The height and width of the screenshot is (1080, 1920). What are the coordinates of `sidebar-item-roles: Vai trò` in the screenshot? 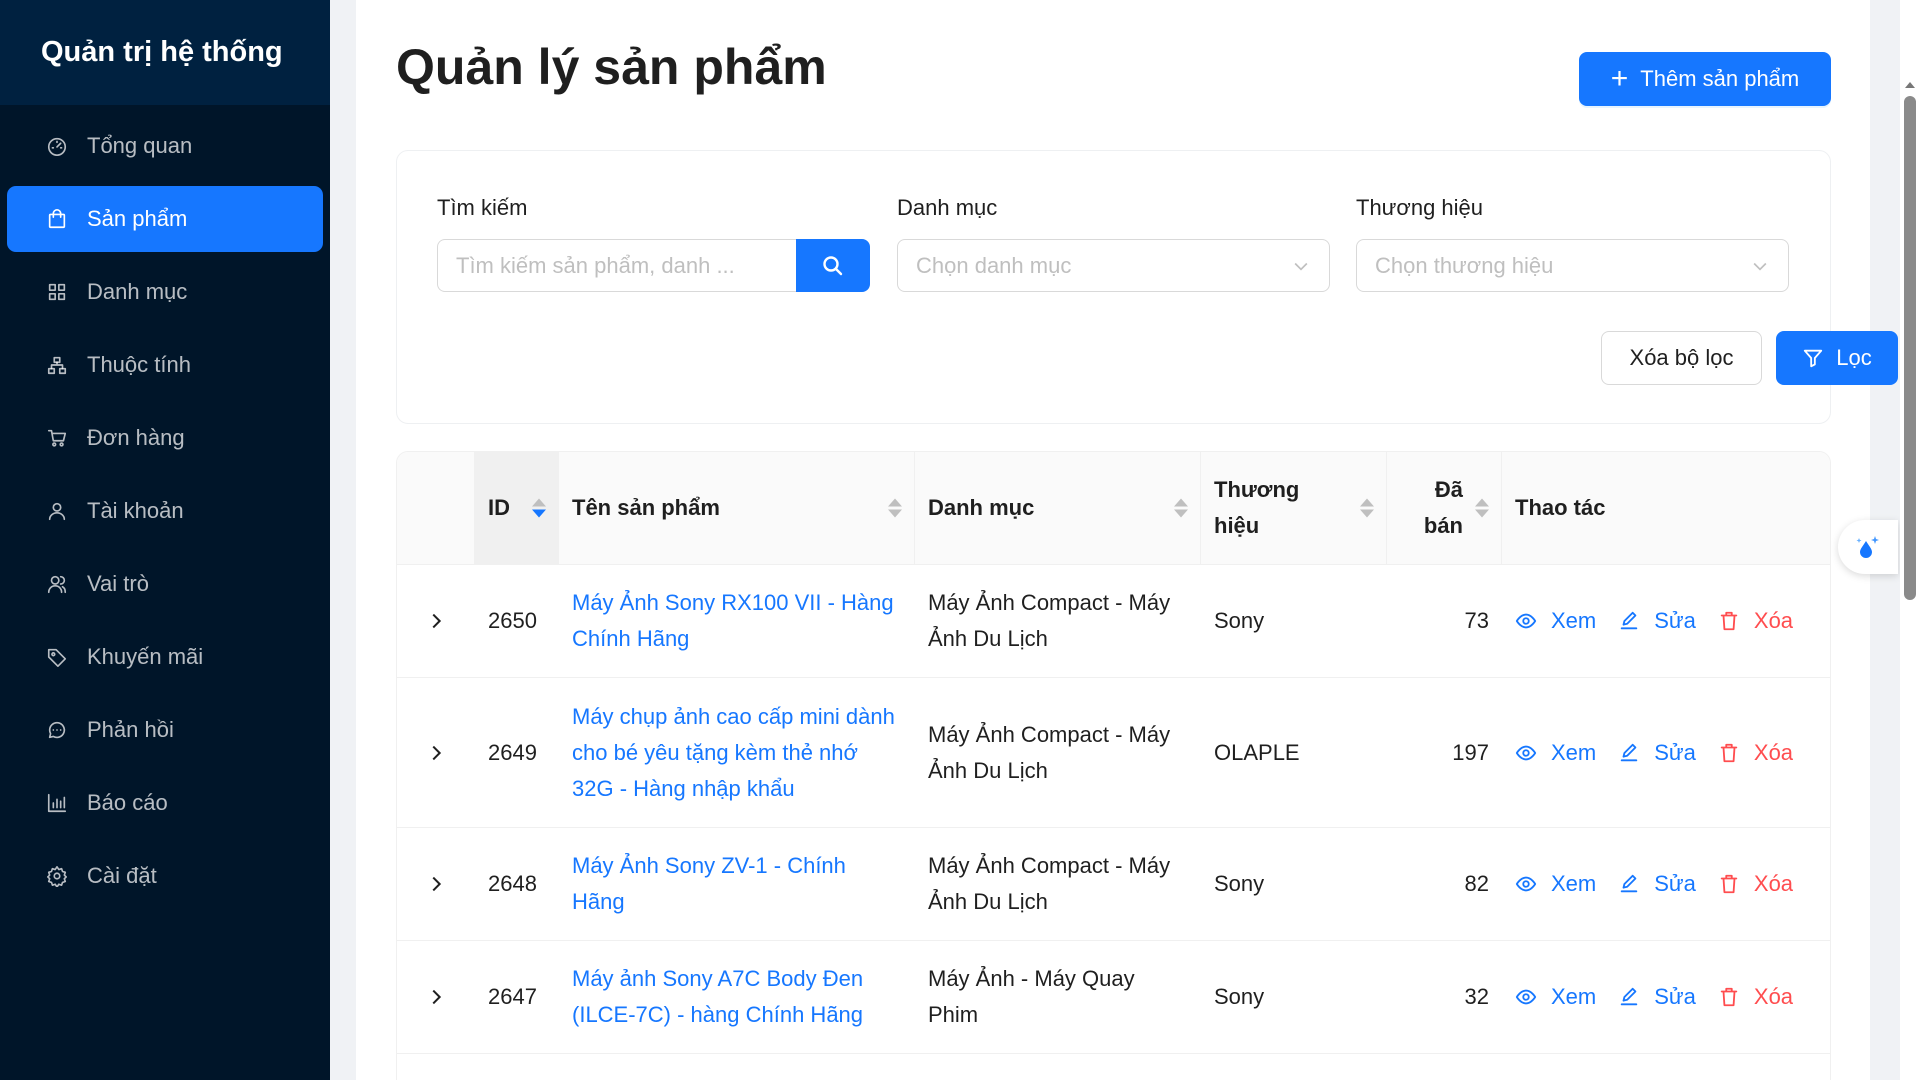 It's located at (165, 584).